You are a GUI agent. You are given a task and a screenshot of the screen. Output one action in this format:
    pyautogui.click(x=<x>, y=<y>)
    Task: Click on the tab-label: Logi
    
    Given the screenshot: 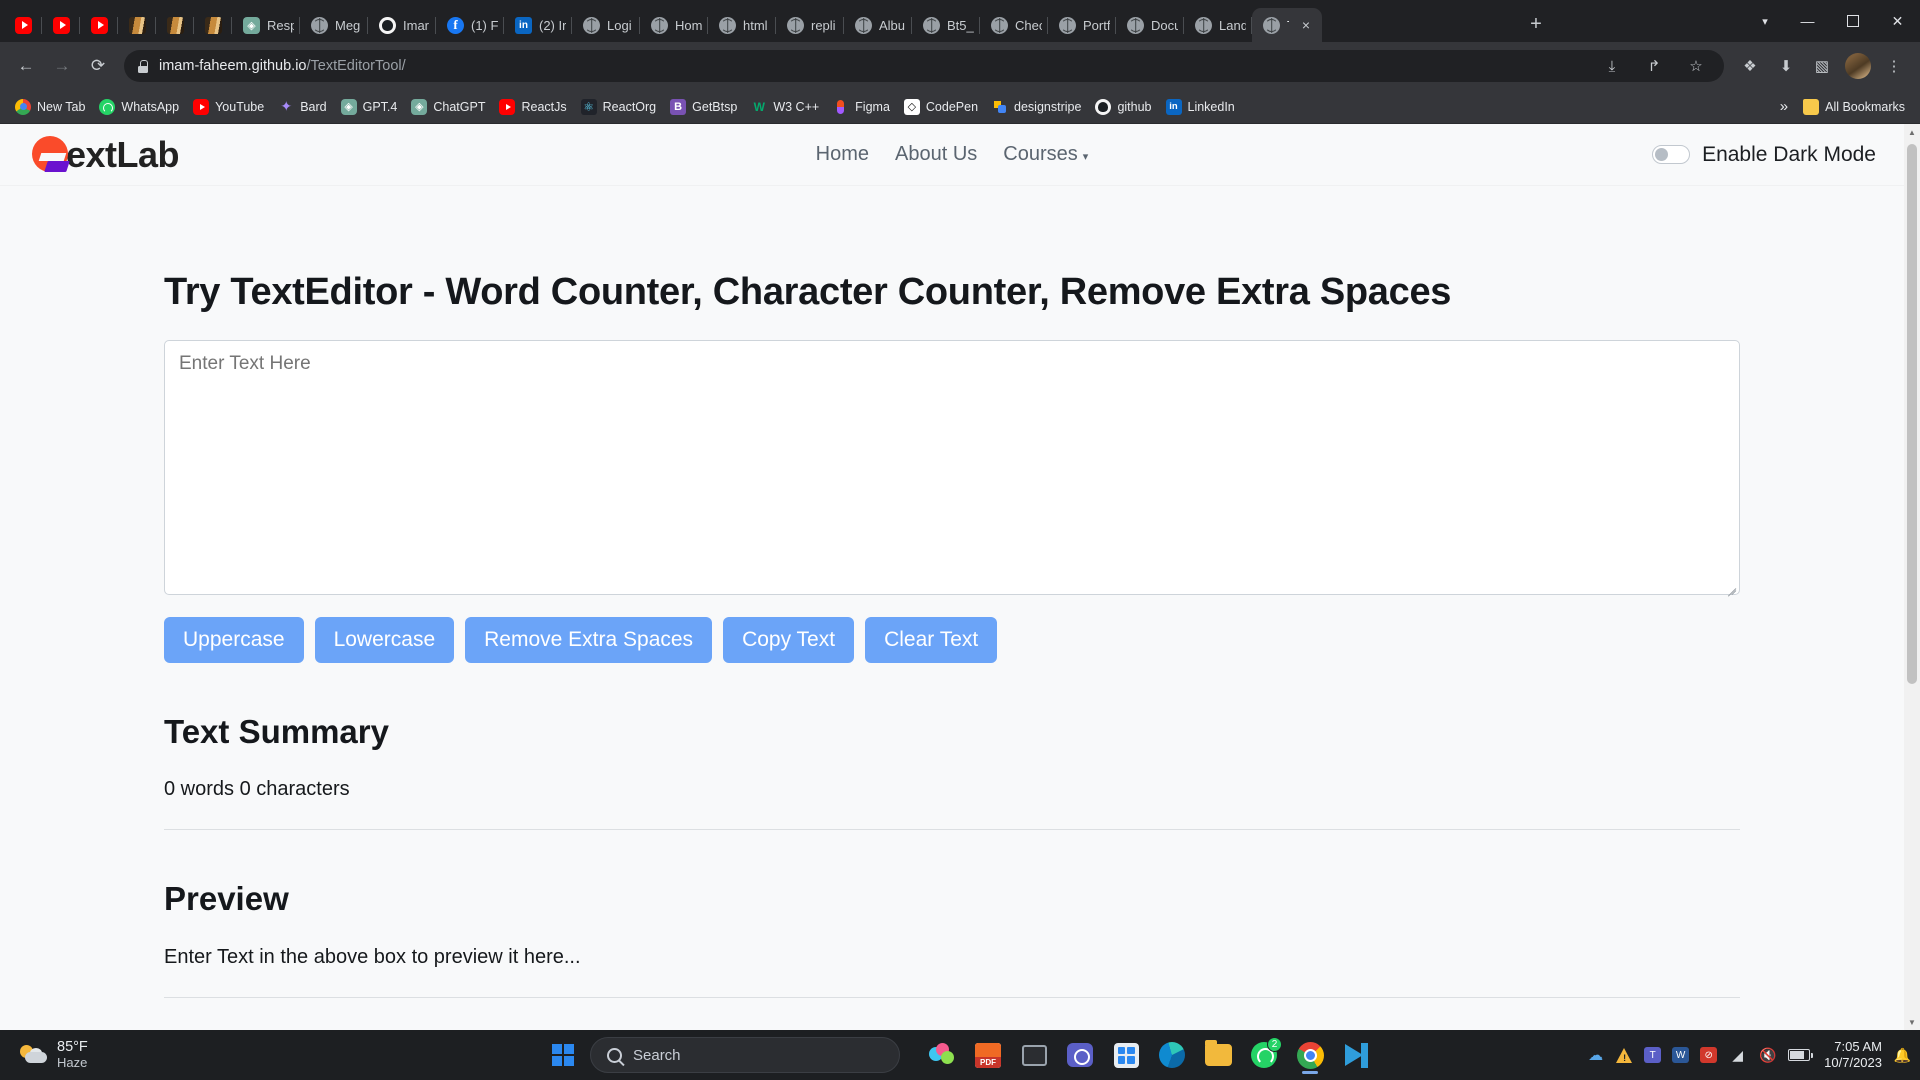 What is the action you would take?
    pyautogui.click(x=619, y=25)
    